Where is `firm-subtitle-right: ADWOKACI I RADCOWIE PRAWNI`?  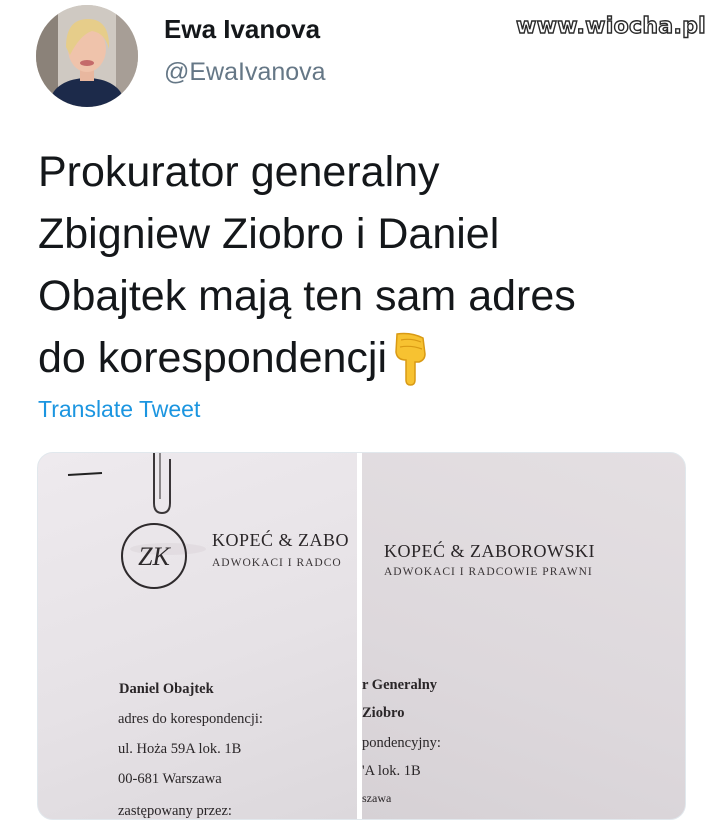 firm-subtitle-right: ADWOKACI I RADCOWIE PRAWNI is located at coordinates (488, 572).